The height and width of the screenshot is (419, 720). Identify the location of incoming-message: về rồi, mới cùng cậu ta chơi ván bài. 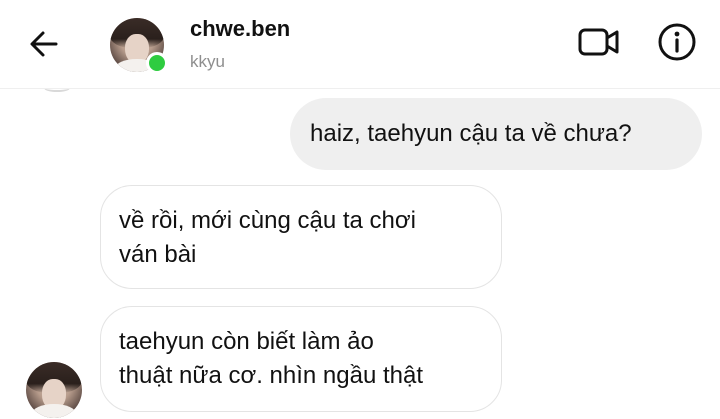
(301, 237).